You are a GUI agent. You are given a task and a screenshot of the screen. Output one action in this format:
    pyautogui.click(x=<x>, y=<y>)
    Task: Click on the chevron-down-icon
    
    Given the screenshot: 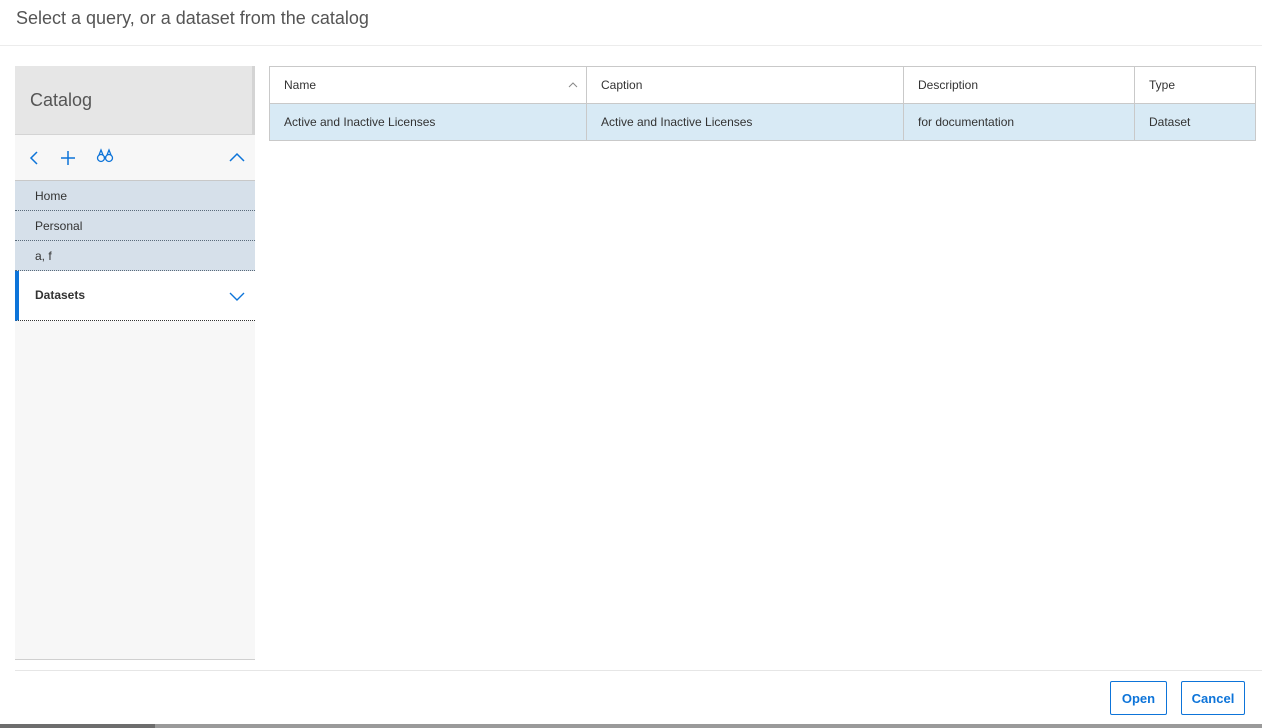 What is the action you would take?
    pyautogui.click(x=237, y=296)
    